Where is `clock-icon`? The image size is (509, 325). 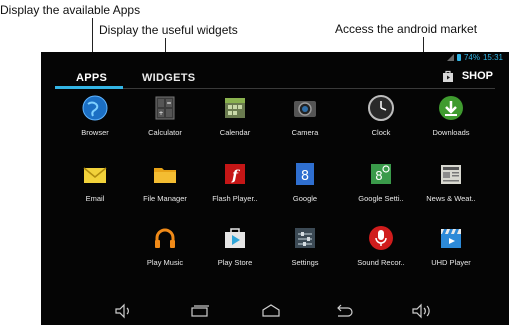 clock-icon is located at coordinates (381, 108).